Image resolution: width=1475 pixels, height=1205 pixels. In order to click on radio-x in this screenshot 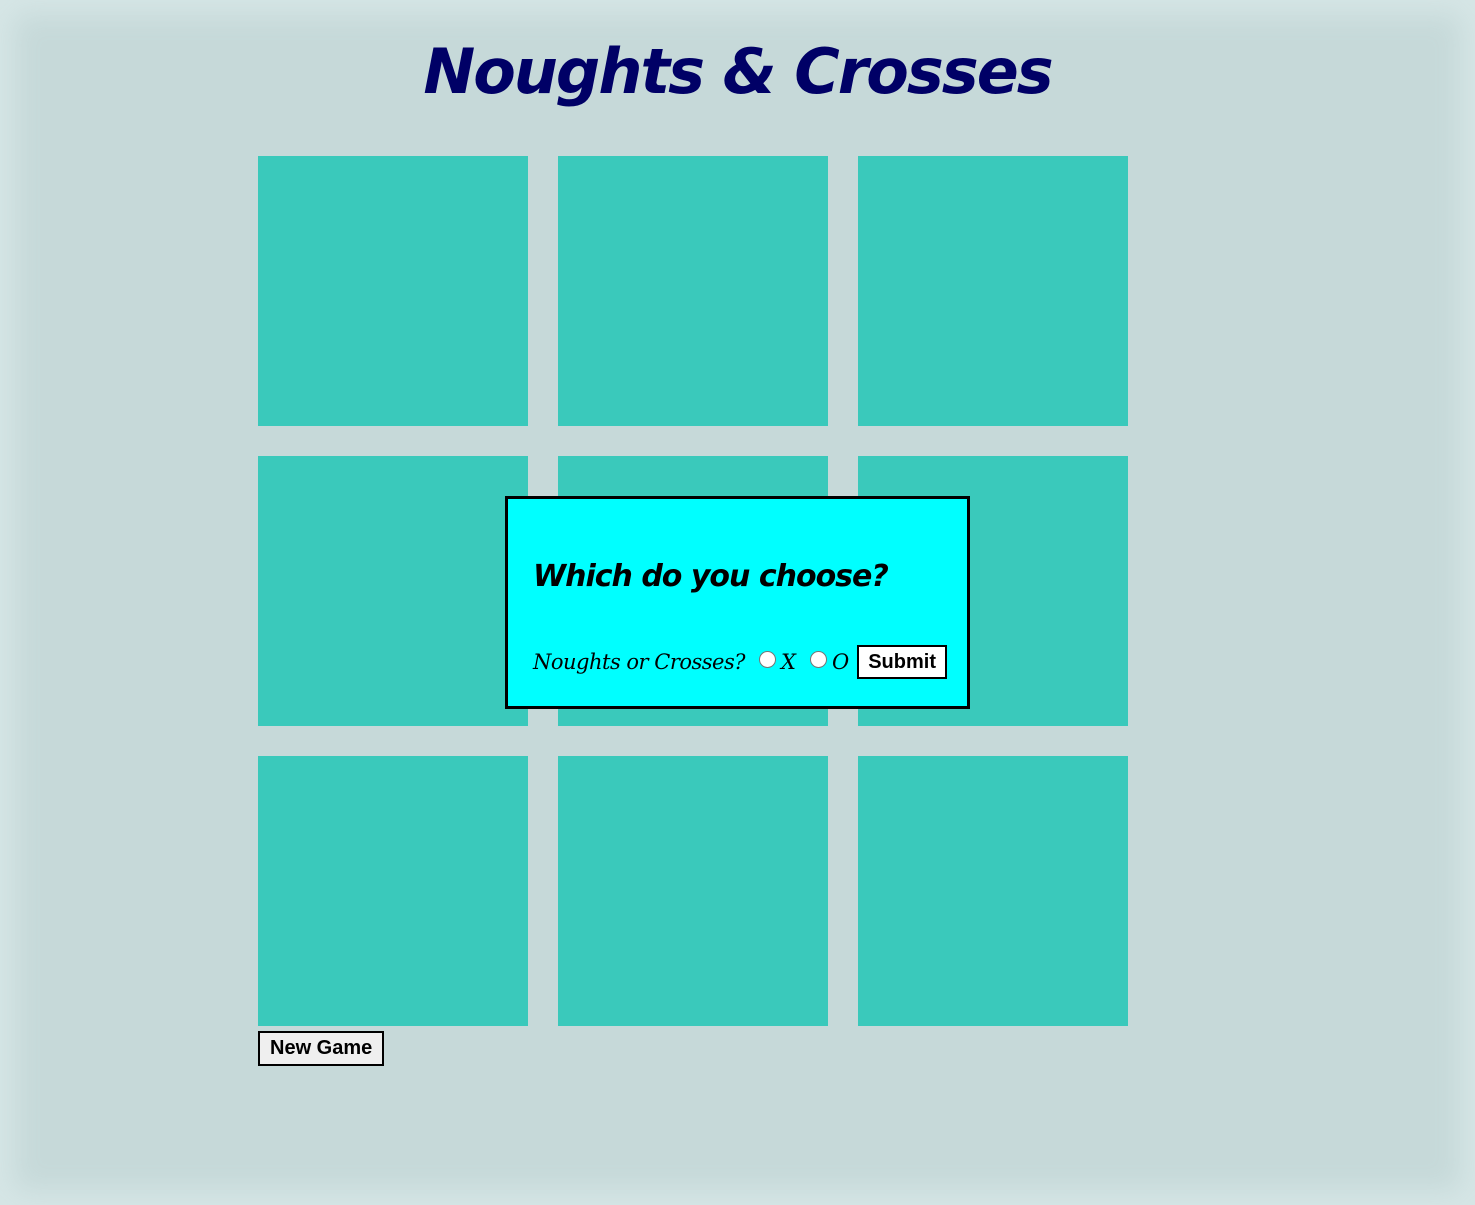, I will do `click(768, 659)`.